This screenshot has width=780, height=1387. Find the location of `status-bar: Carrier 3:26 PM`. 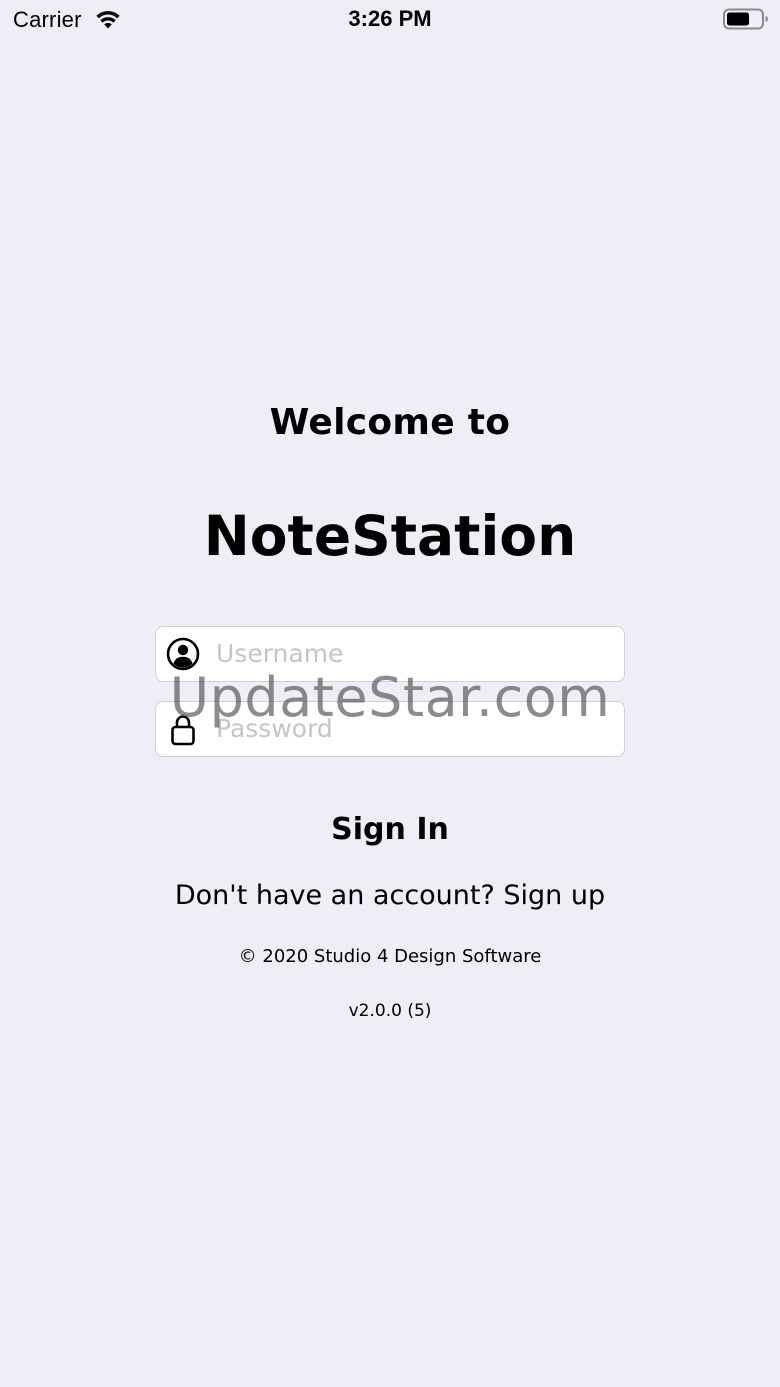

status-bar: Carrier 3:26 PM is located at coordinates (390, 20).